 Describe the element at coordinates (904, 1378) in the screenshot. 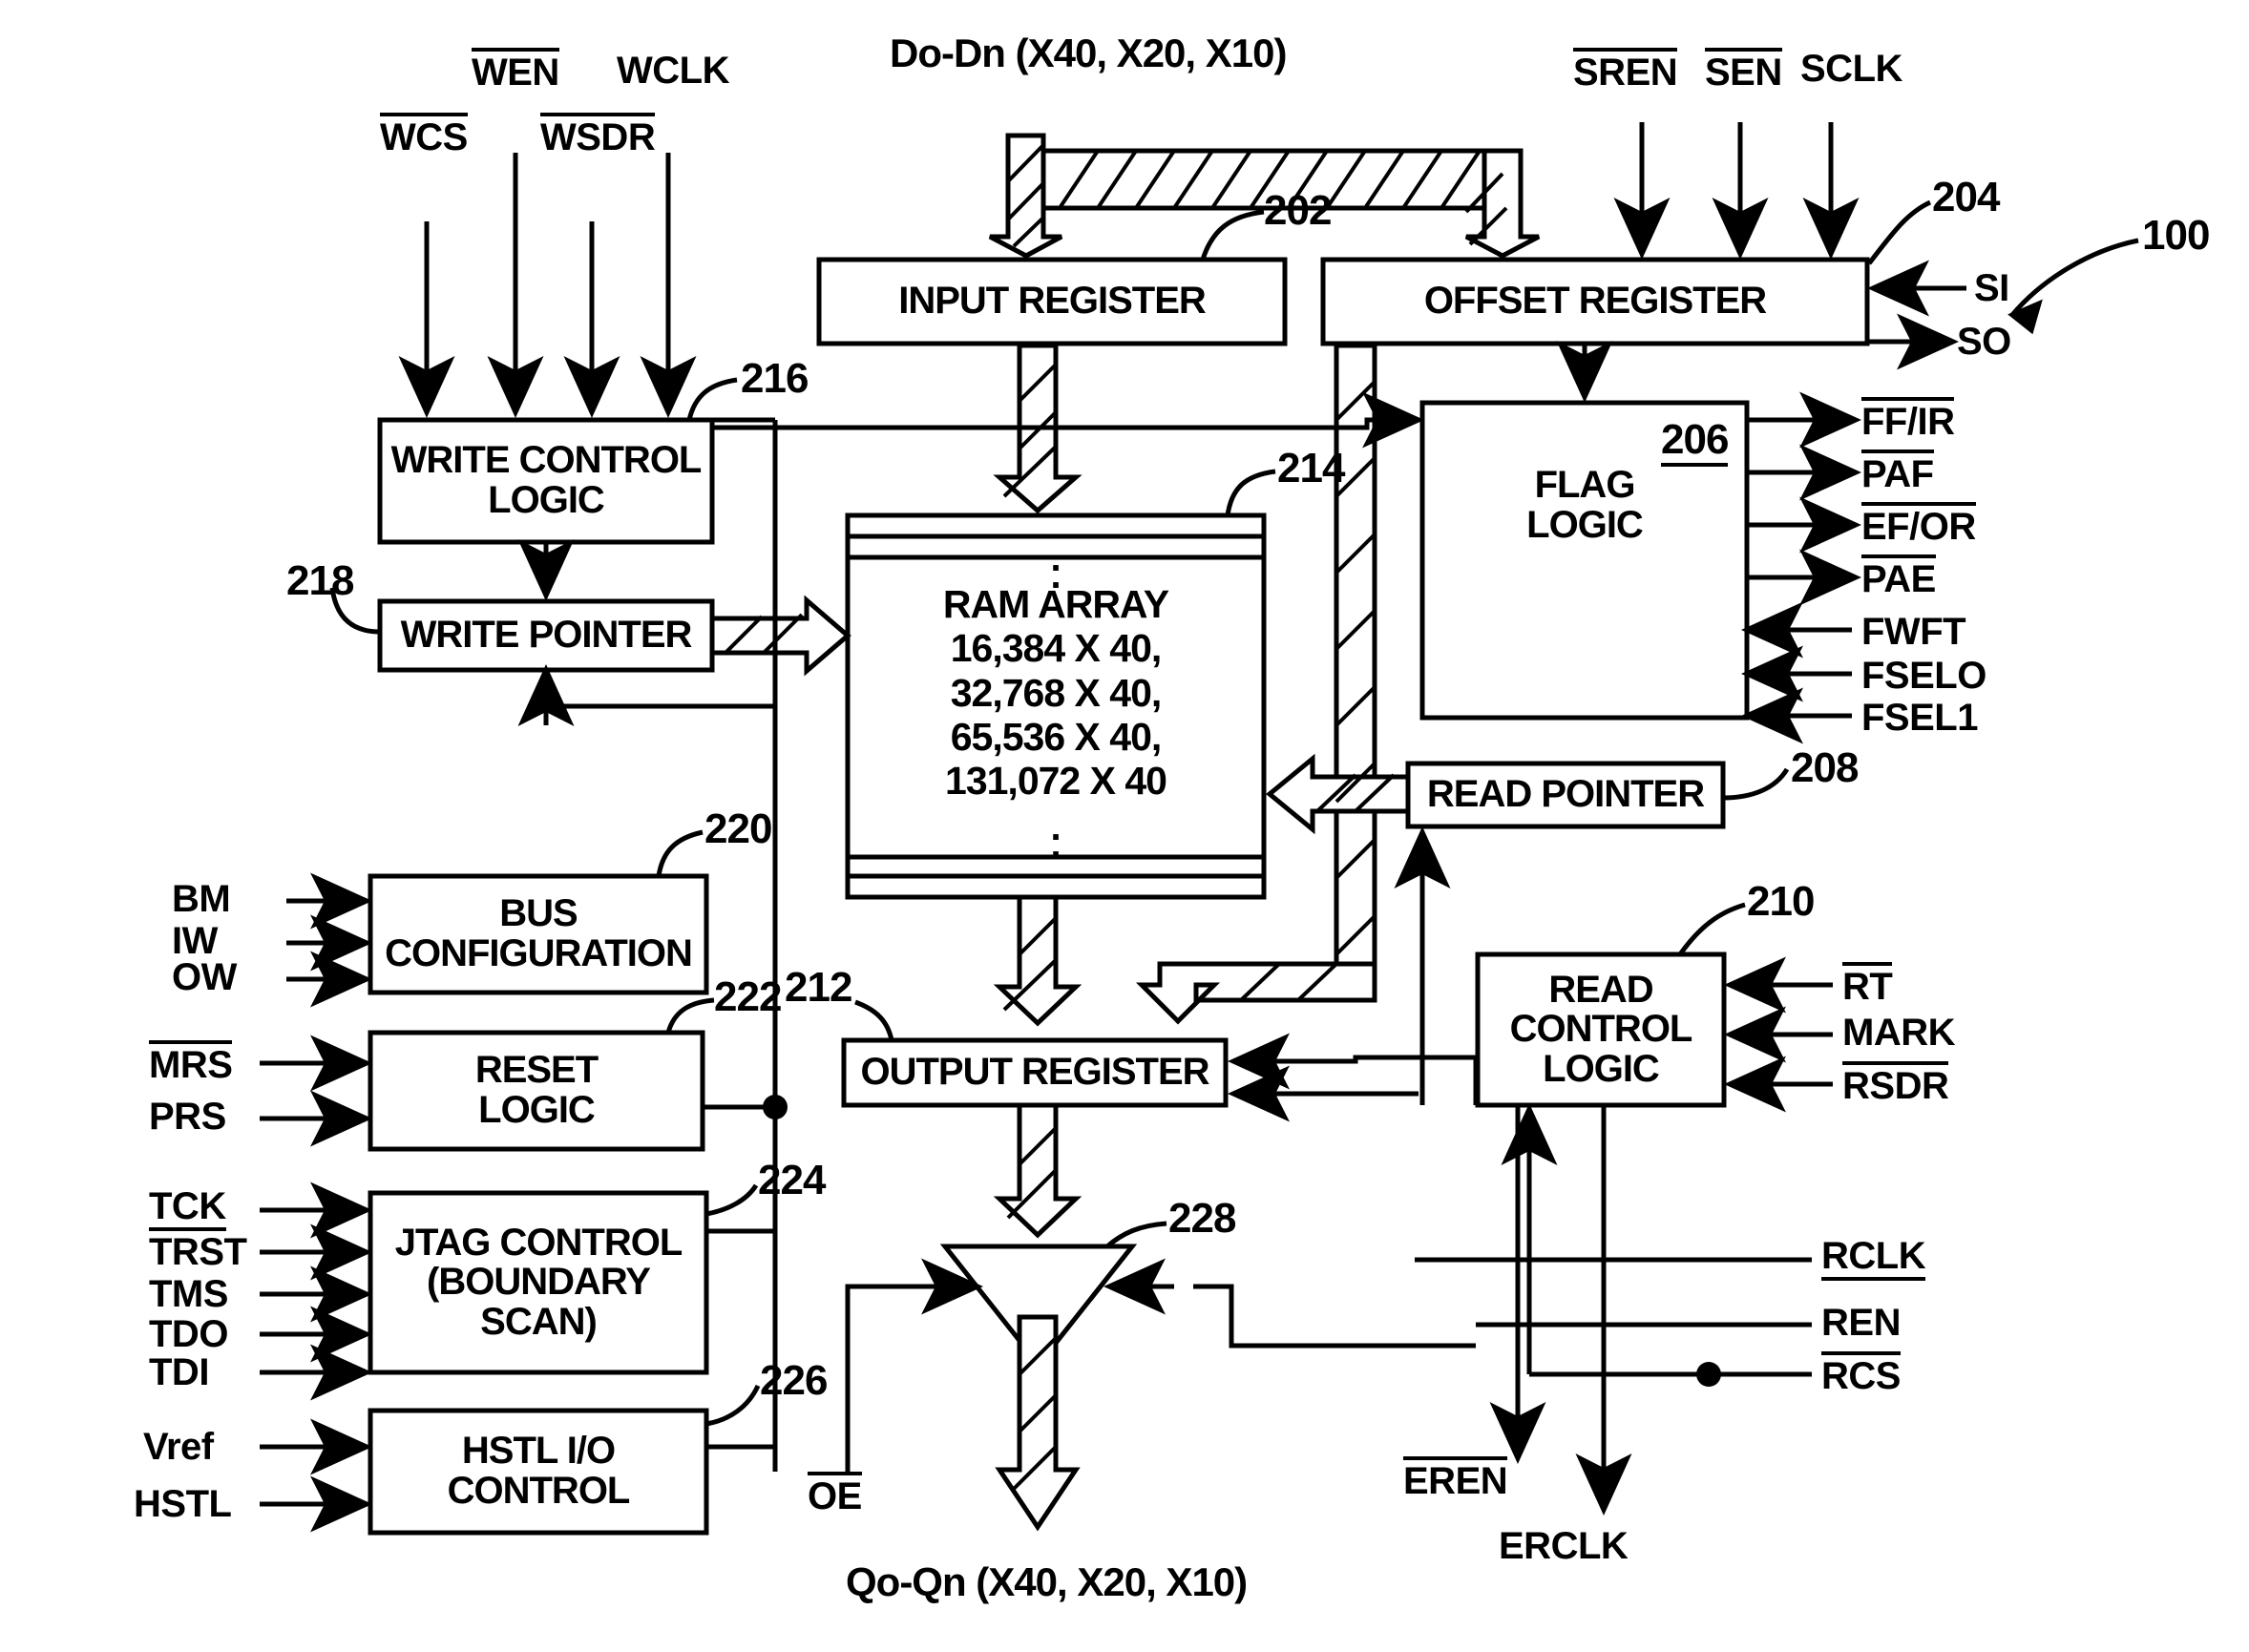

I see `wire-oe-to-buffer` at that location.